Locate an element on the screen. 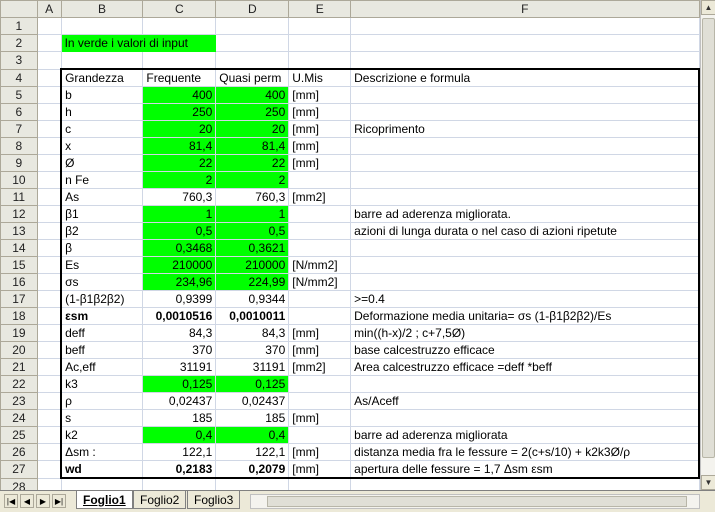  quasi-perm-value-cell: 1 is located at coordinates (252, 214).